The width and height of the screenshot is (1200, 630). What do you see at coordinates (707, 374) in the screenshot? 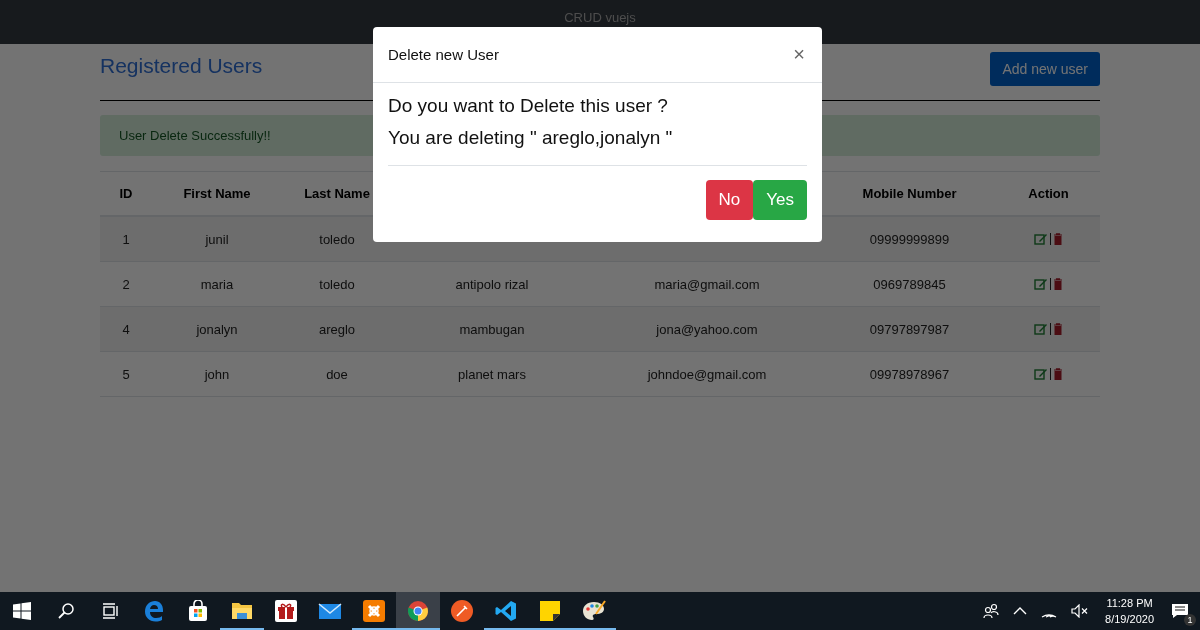
I see `table-cell: johndoe@gmail.com` at bounding box center [707, 374].